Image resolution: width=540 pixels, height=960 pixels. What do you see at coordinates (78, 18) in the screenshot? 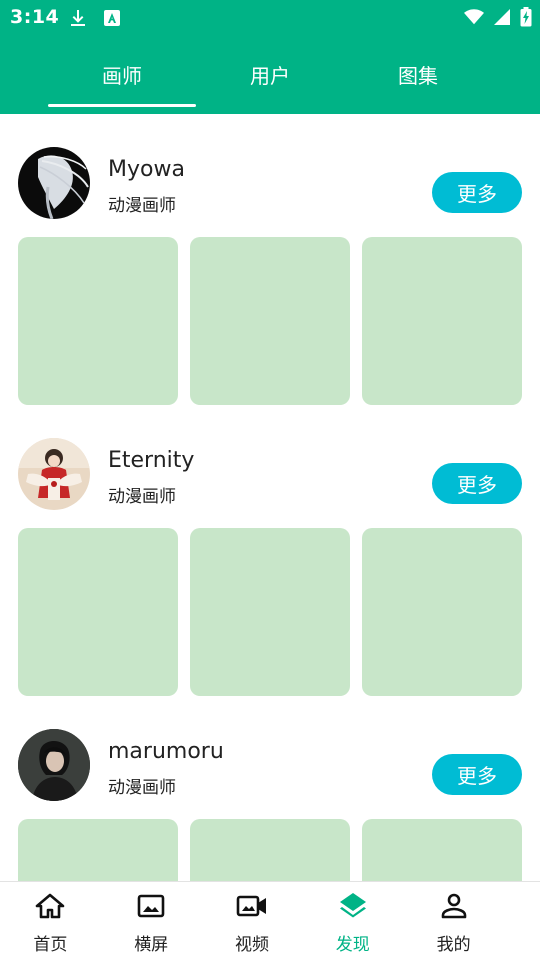
I see `download-icon` at bounding box center [78, 18].